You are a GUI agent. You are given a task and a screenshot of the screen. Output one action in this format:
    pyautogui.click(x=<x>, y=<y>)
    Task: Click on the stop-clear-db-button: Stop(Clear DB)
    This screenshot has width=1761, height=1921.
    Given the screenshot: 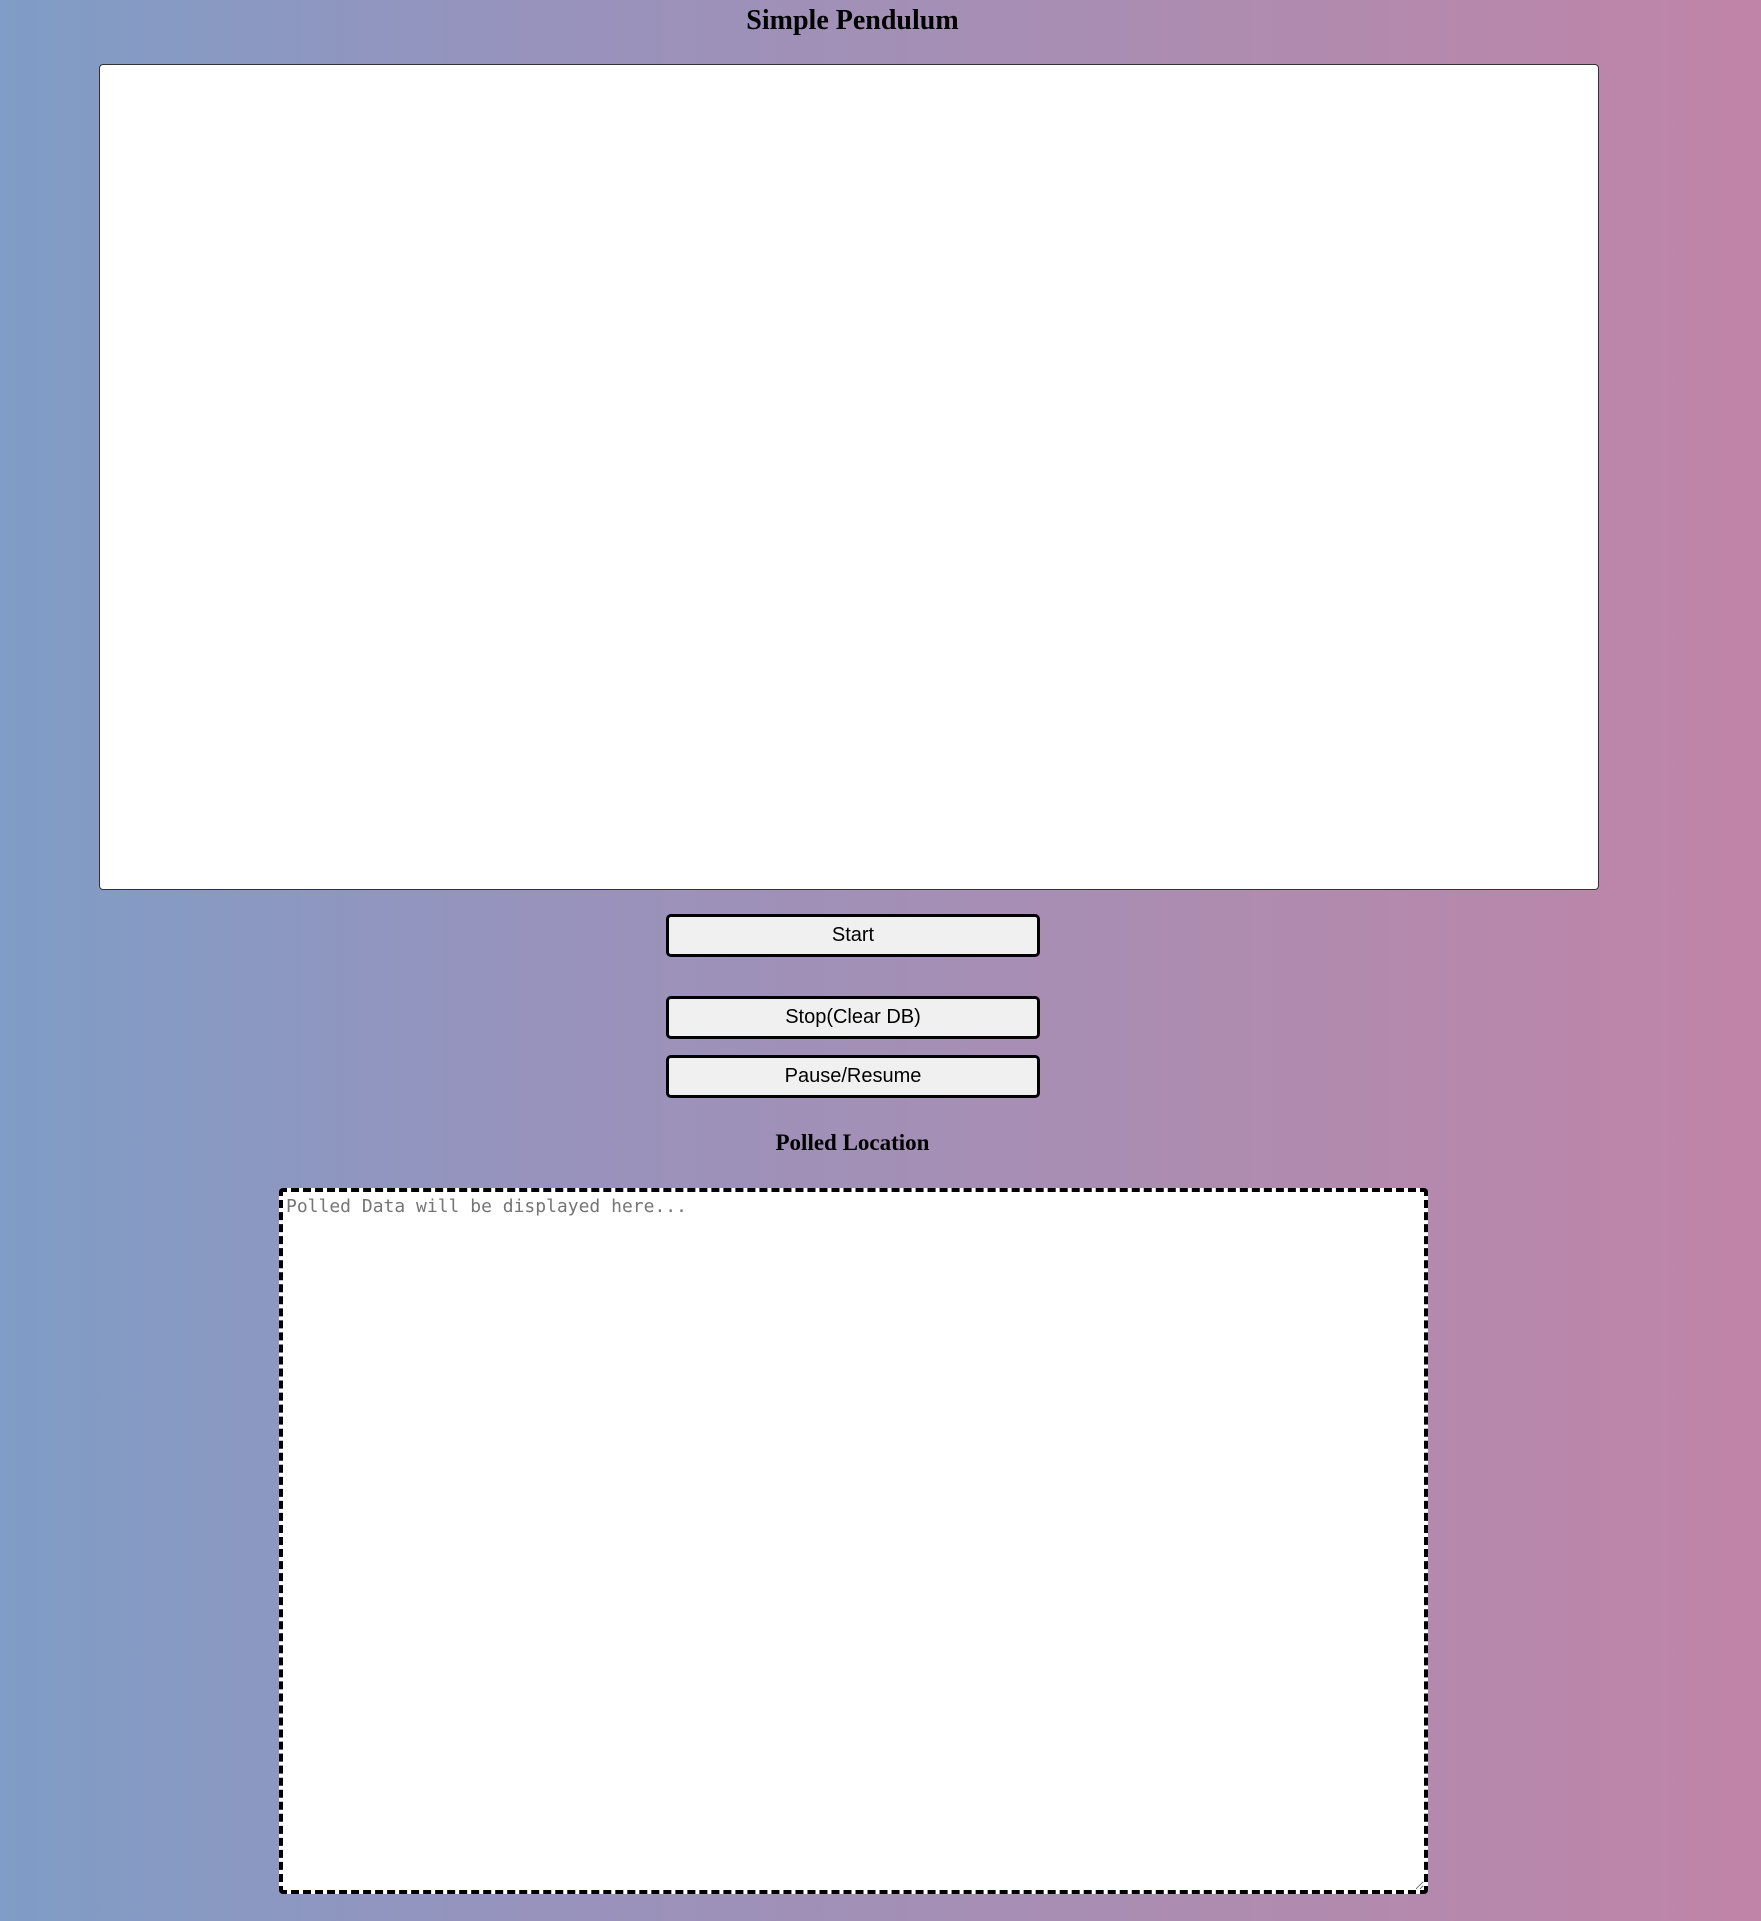 What is the action you would take?
    pyautogui.click(x=853, y=1017)
    